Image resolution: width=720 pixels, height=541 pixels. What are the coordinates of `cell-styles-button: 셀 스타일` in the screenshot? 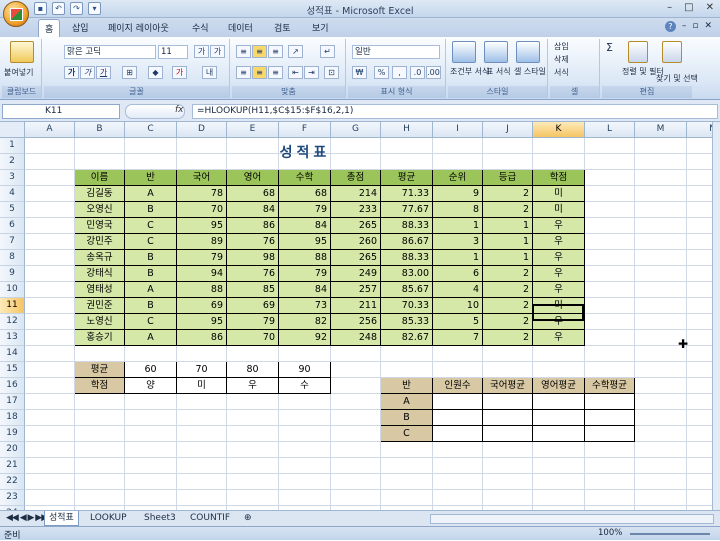 It's located at (530, 71).